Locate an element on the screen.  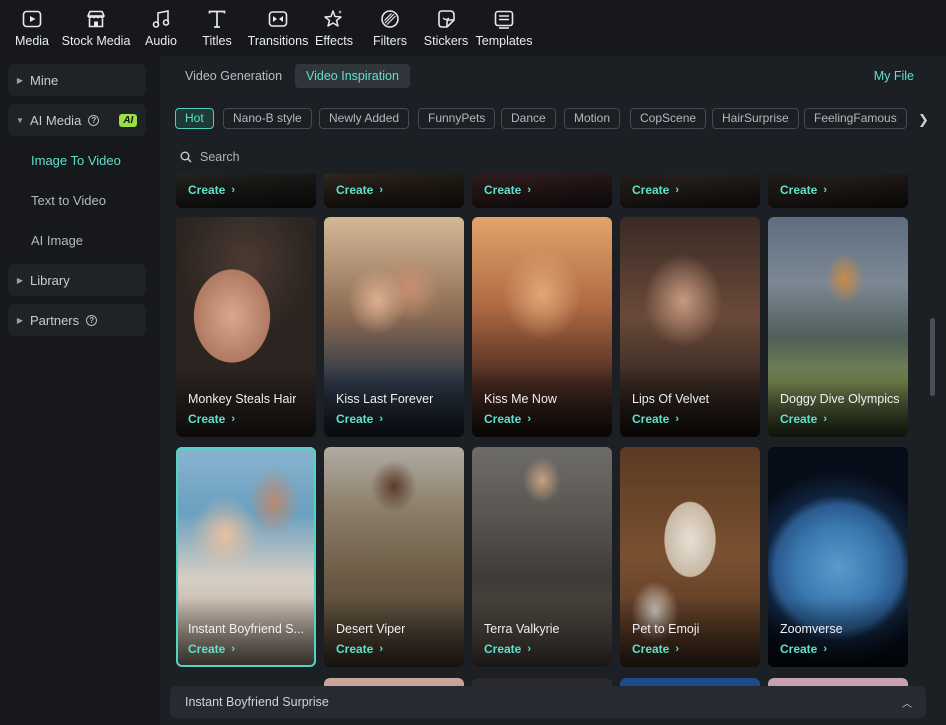
template-card-doggy-dive-olympics: Doggy Dive Olympics Create › is located at coordinates (838, 327).